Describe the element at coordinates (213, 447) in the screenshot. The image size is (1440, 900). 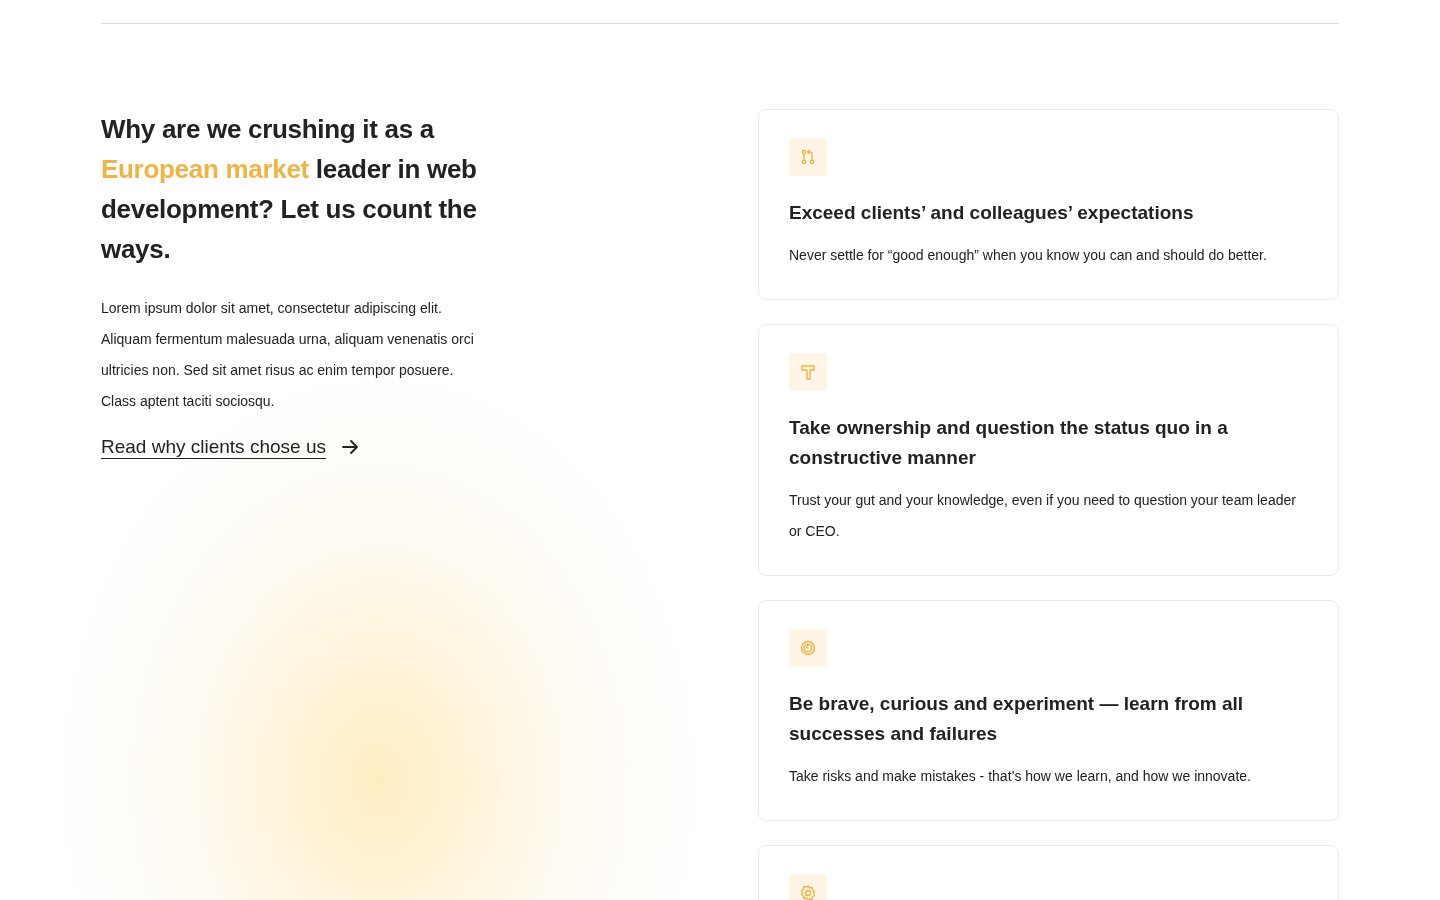
I see `read-more-link: Read why clients chose us` at that location.